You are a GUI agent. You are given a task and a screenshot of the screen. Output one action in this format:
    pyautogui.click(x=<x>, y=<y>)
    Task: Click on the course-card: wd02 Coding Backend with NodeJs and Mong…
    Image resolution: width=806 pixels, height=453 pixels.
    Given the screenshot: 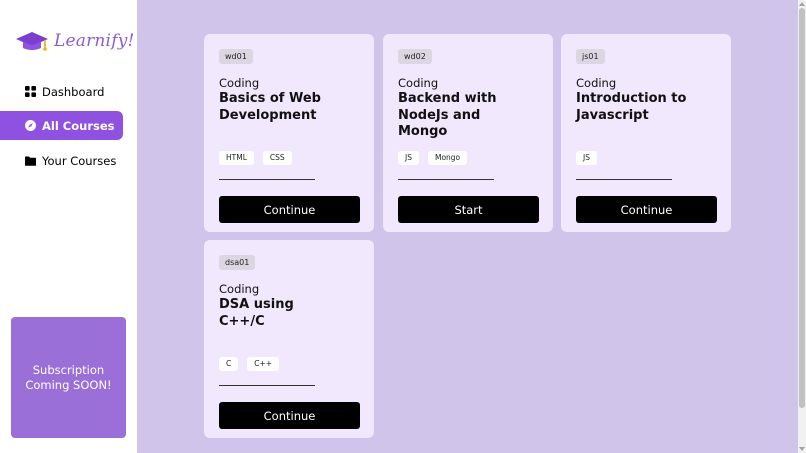 What is the action you would take?
    pyautogui.click(x=468, y=133)
    